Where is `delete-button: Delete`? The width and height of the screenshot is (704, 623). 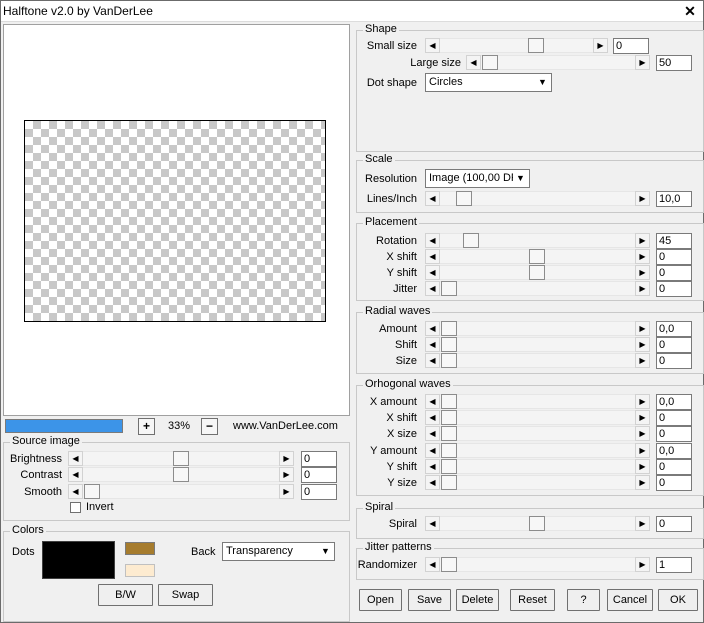 delete-button: Delete is located at coordinates (477, 600).